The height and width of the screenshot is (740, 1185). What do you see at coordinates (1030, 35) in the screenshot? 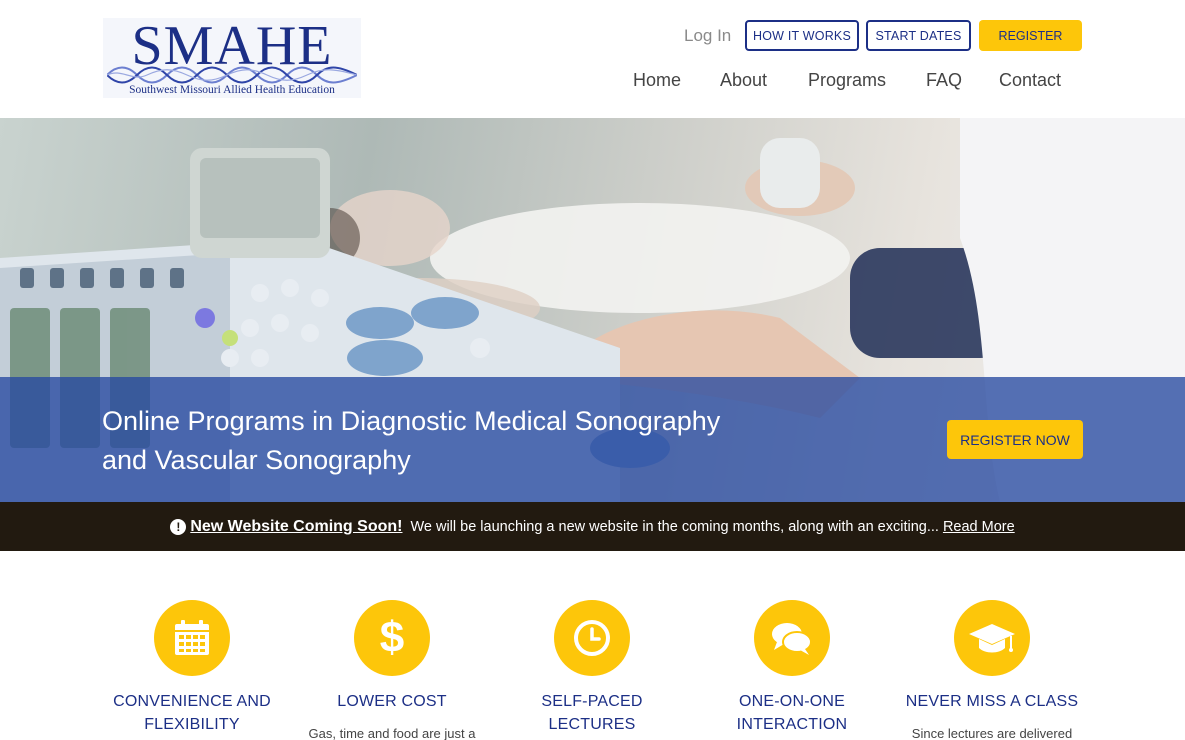
I see `register-button: REGISTER` at bounding box center [1030, 35].